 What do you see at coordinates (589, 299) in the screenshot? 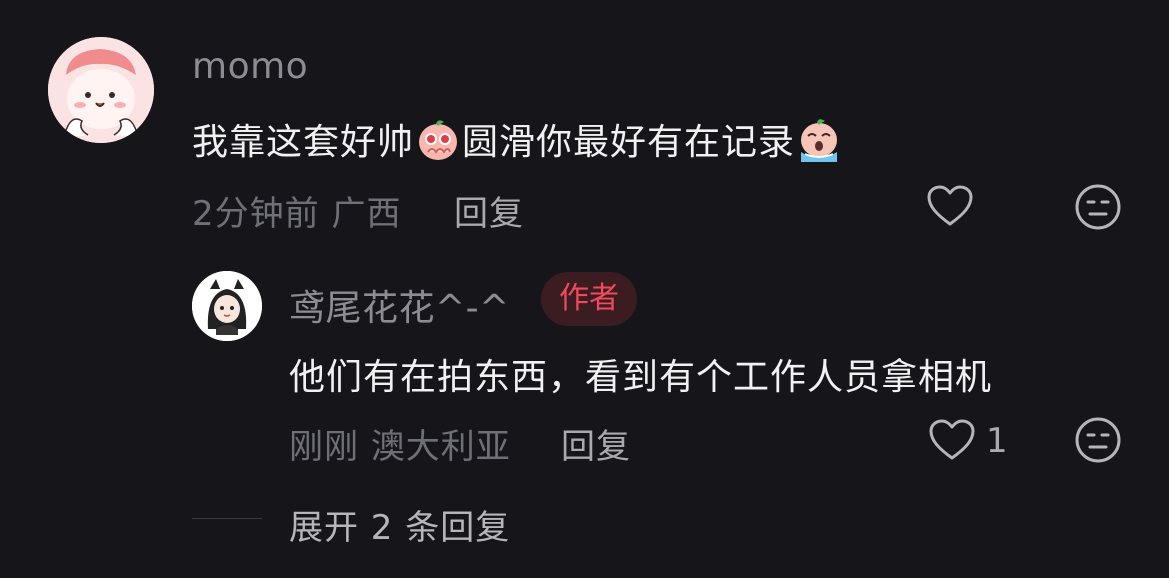
I see `author-badge: 作者` at bounding box center [589, 299].